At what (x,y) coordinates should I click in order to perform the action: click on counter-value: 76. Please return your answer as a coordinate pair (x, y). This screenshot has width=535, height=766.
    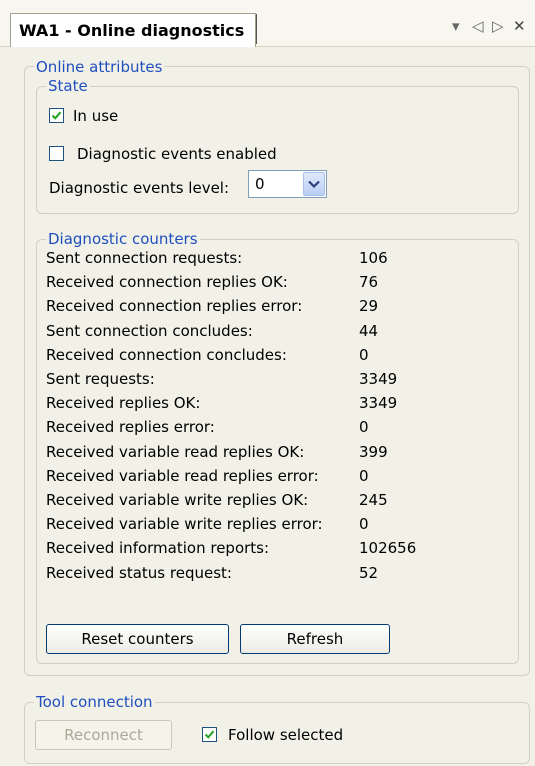
    Looking at the image, I should click on (369, 282).